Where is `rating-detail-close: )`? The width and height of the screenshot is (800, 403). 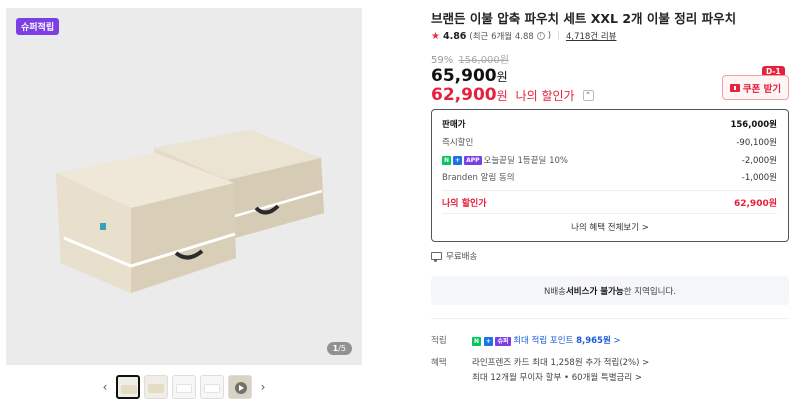
rating-detail-close: ) is located at coordinates (549, 36).